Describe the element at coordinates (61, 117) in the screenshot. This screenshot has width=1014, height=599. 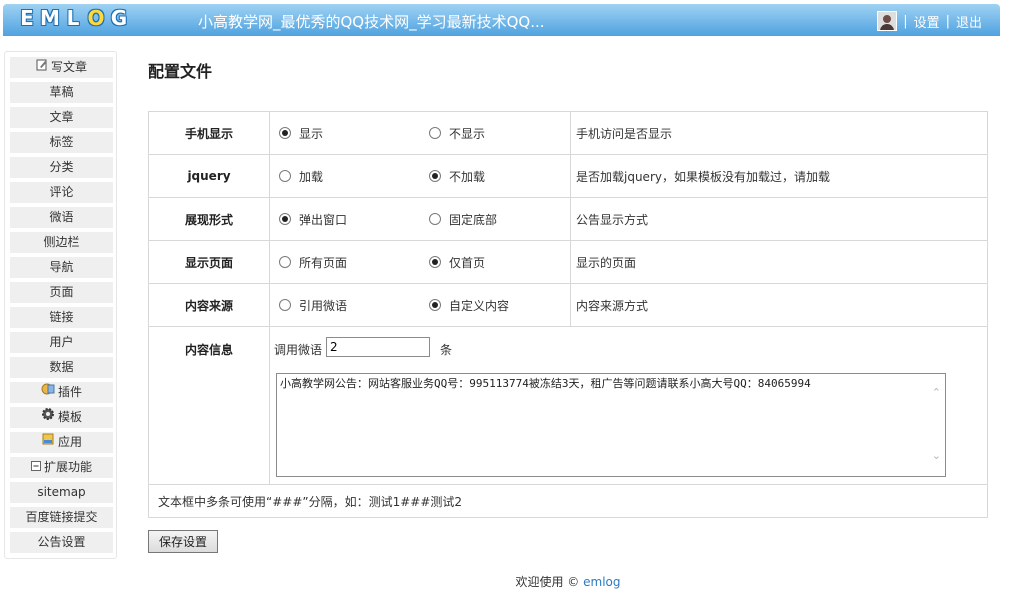
I see `sidebar-item-articles: 文章` at that location.